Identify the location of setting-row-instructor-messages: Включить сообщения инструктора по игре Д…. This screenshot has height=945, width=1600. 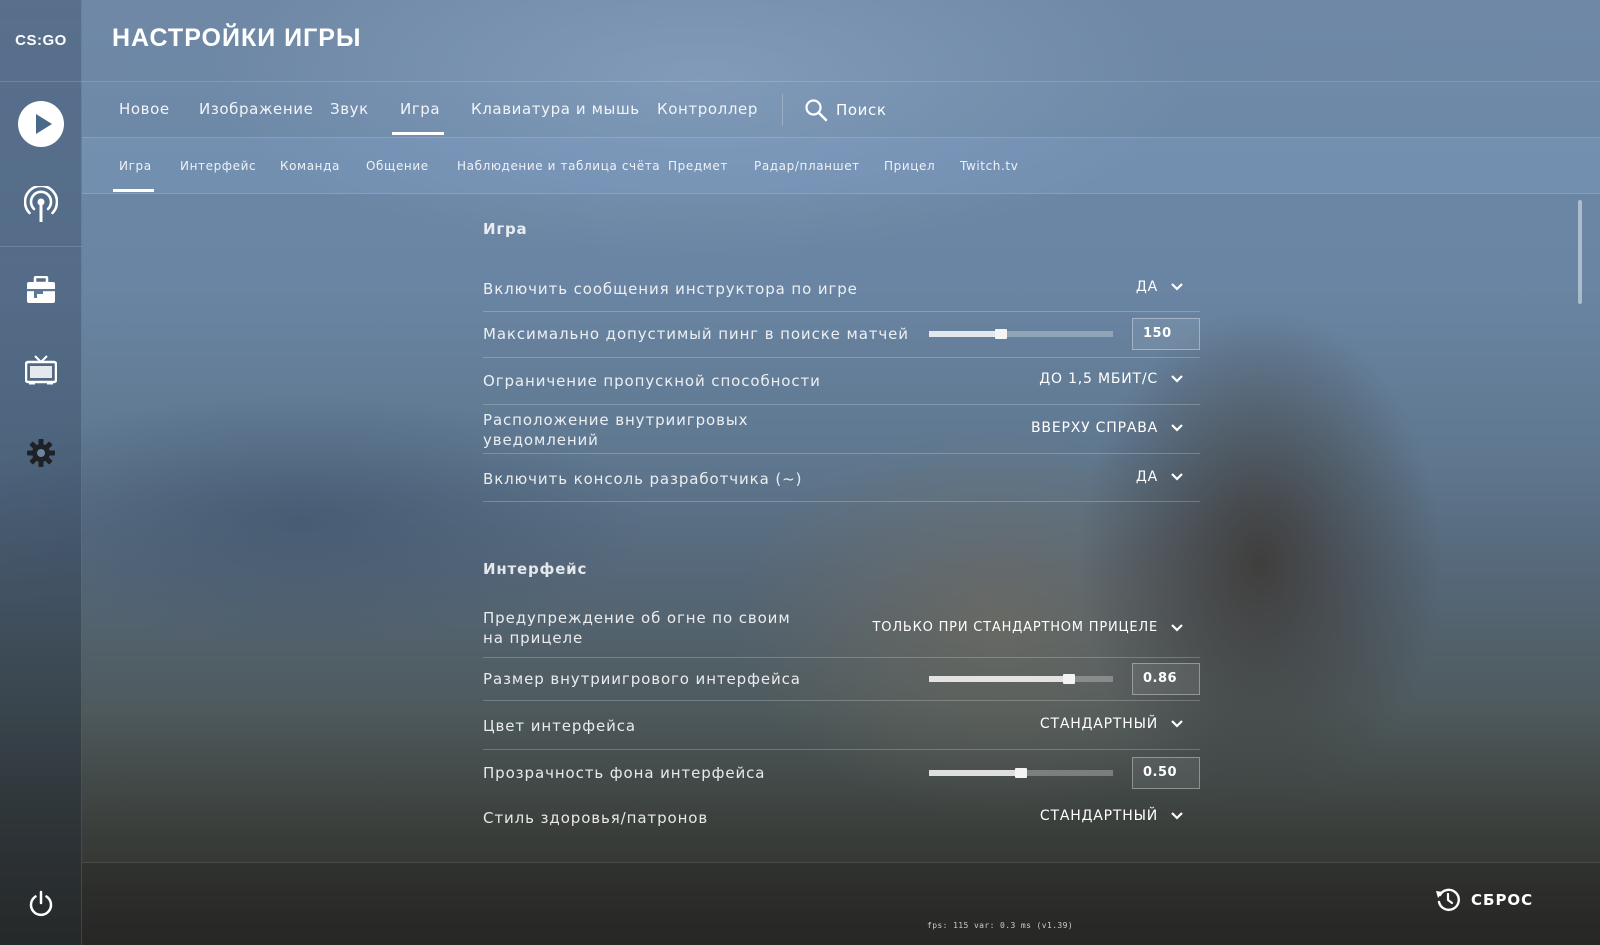
(841, 289).